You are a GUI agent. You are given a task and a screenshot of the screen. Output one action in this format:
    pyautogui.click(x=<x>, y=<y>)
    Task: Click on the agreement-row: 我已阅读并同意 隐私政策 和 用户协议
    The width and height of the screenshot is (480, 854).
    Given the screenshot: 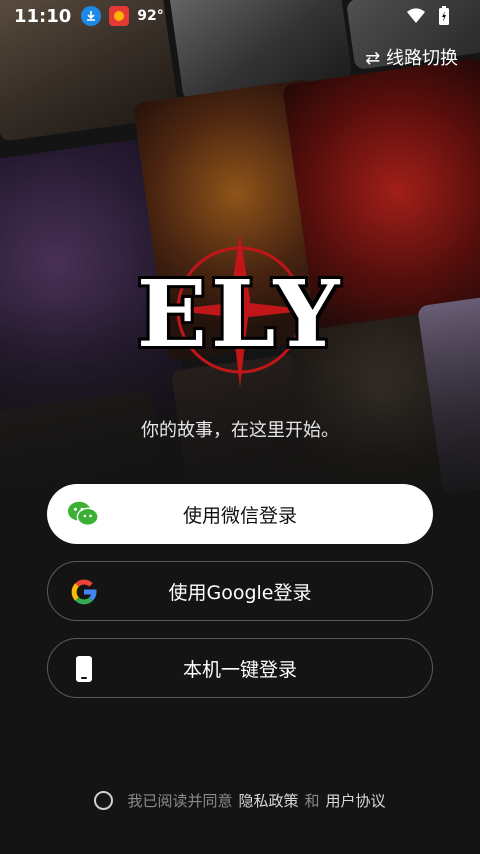 What is the action you would take?
    pyautogui.click(x=240, y=800)
    